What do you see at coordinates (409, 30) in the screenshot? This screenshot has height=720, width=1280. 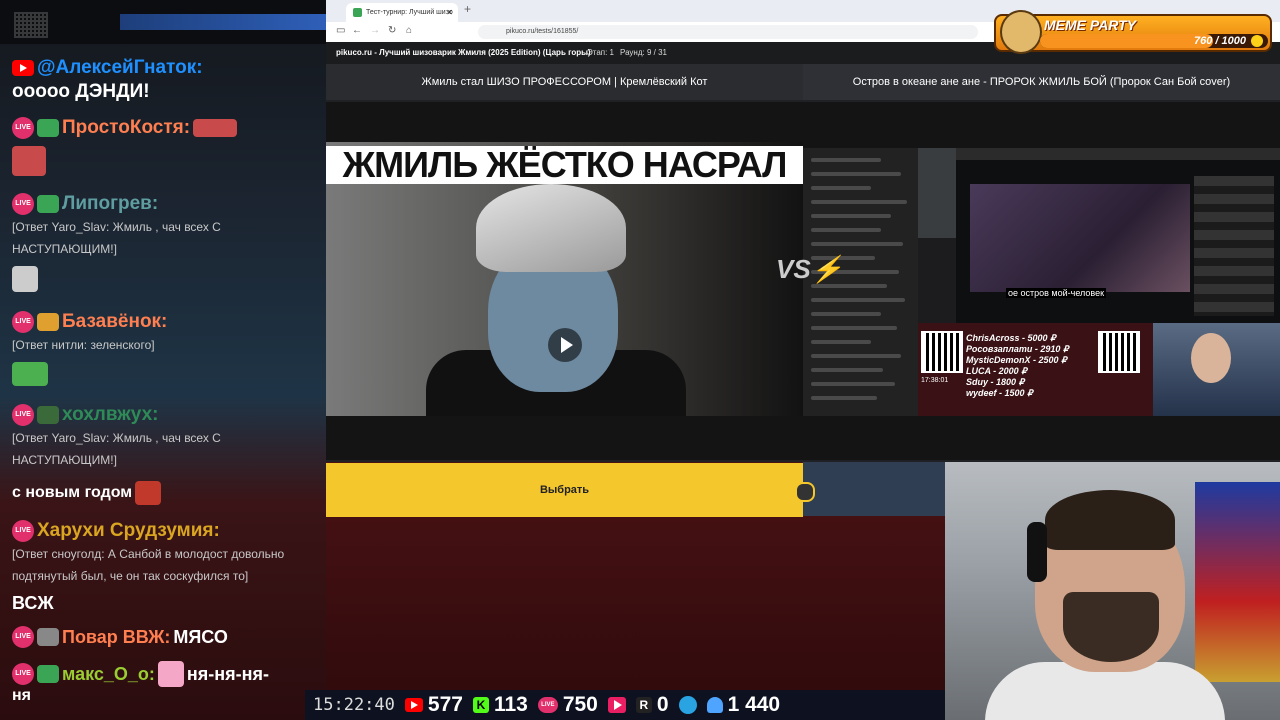 I see `home-icon: ⌂` at bounding box center [409, 30].